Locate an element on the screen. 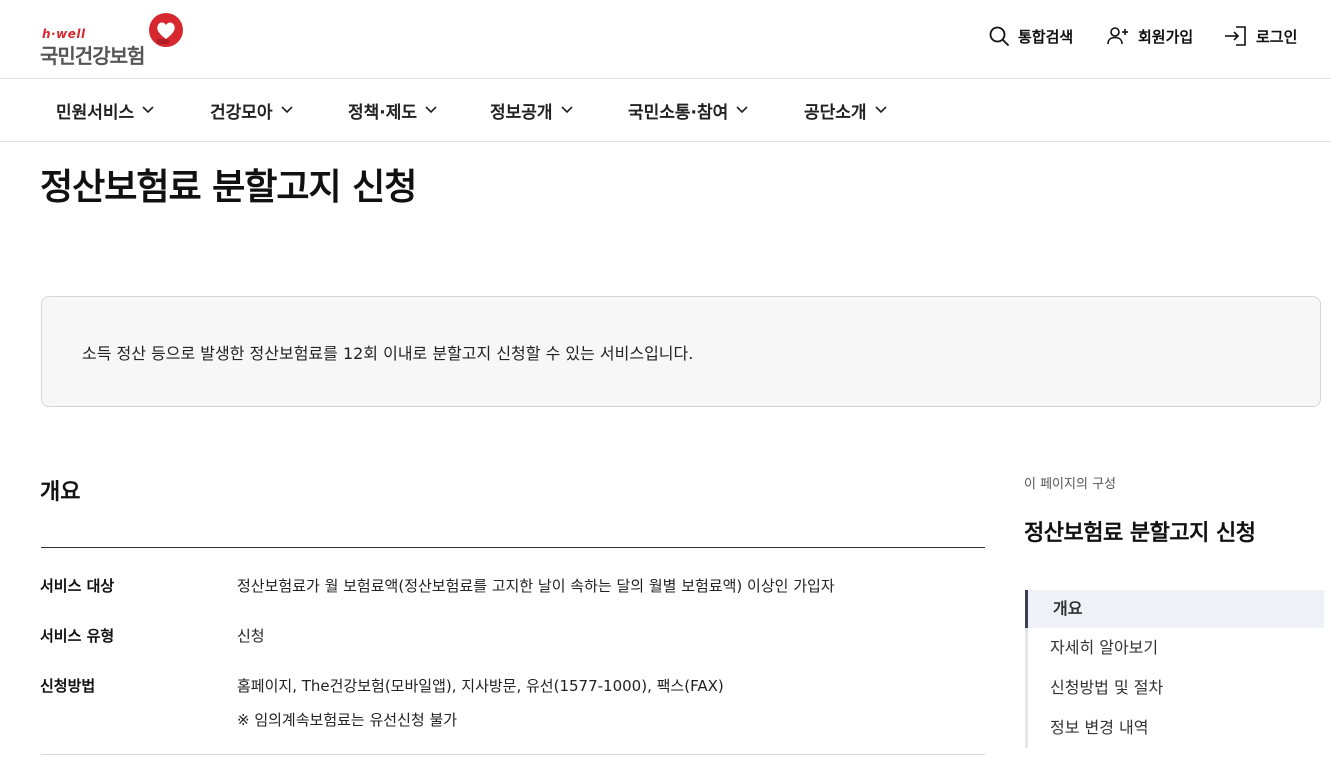  nav-item-label: 국민소통·참여 is located at coordinates (678, 112).